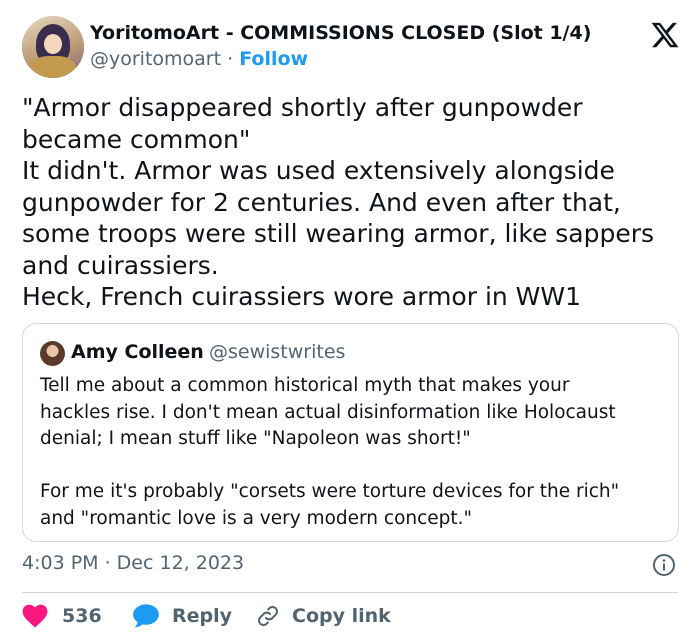  Describe the element at coordinates (277, 352) in the screenshot. I see `quoted-author-handle: @sewistwrites` at that location.